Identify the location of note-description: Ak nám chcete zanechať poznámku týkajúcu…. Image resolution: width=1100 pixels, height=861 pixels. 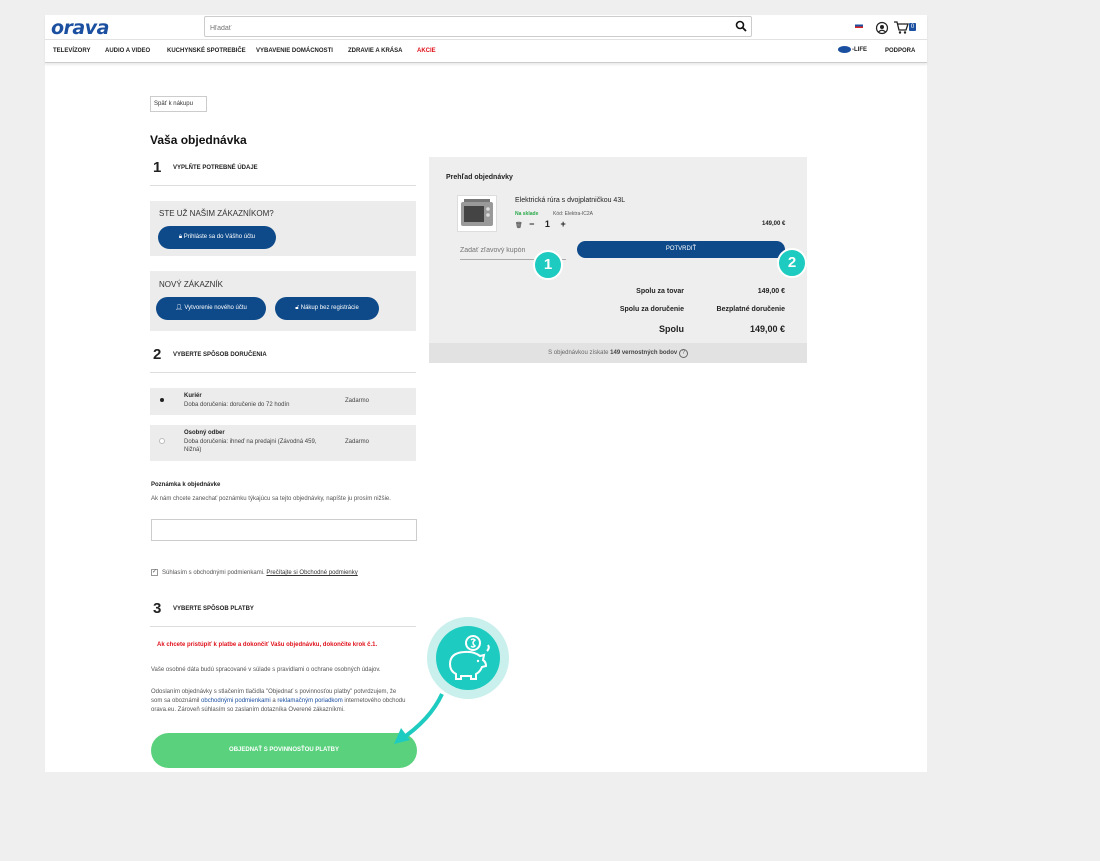
(271, 499).